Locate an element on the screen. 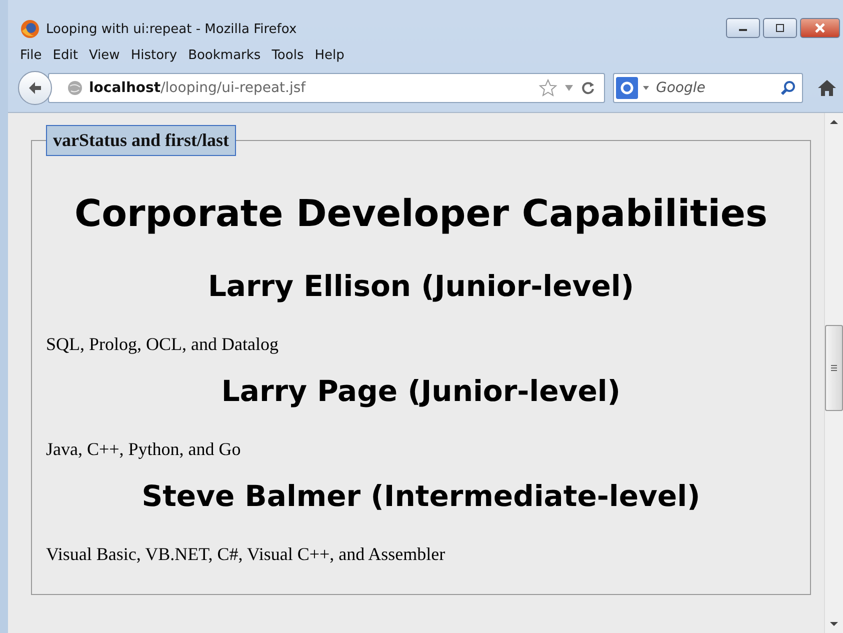 Image resolution: width=843 pixels, height=633 pixels. home-icon is located at coordinates (827, 88).